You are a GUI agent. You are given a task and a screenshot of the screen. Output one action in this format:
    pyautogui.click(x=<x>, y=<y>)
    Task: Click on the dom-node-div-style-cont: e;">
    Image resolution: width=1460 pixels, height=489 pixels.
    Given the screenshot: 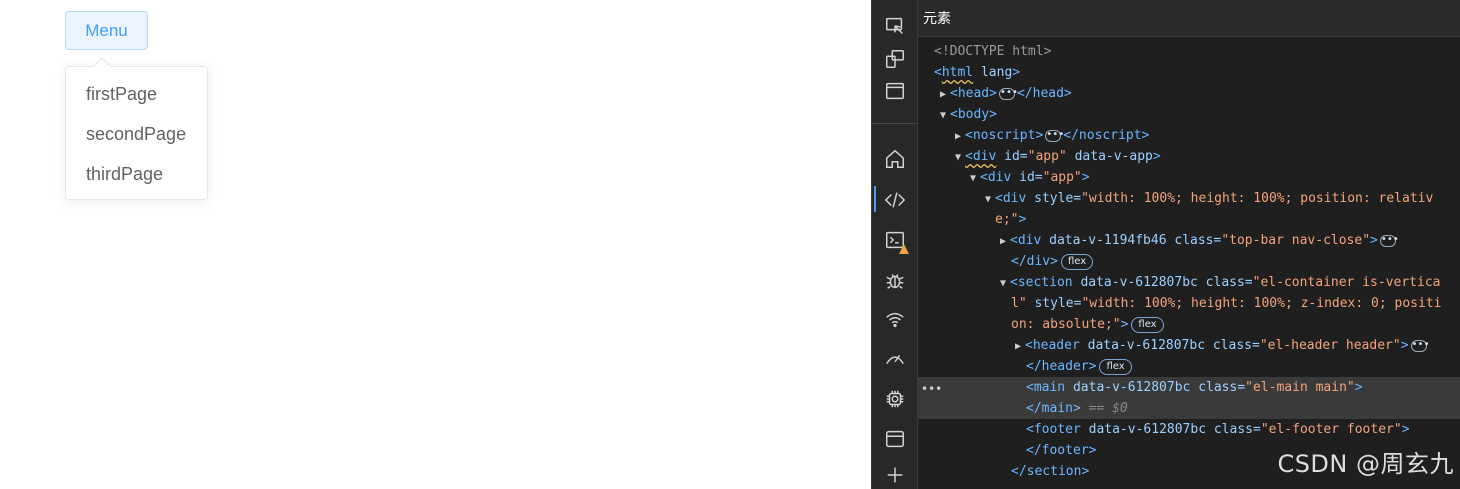 What is the action you would take?
    pyautogui.click(x=1011, y=219)
    